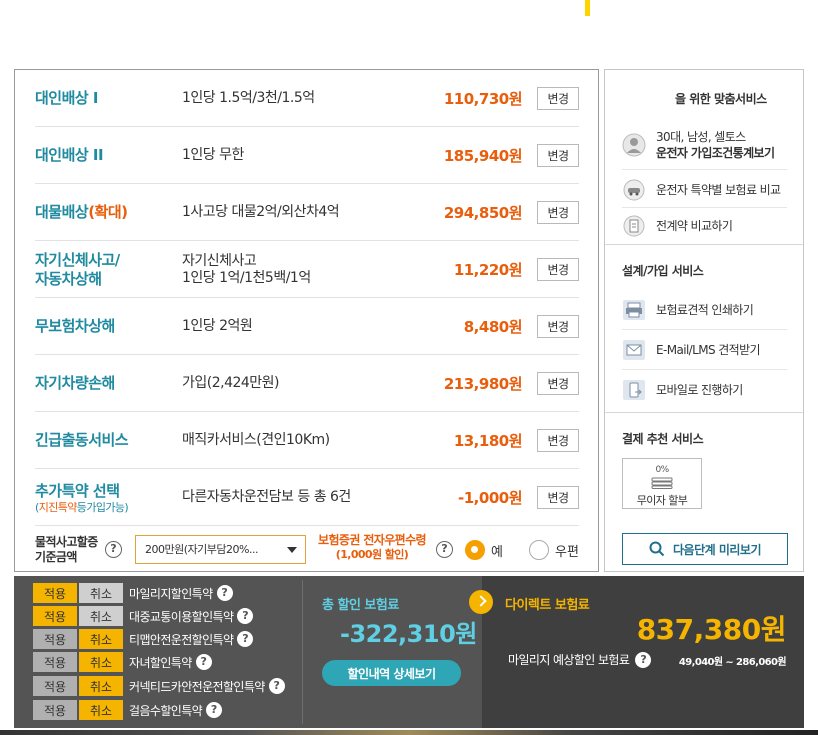 The image size is (818, 735). I want to click on rider-sub-text: 등가입가능, so click(100, 507).